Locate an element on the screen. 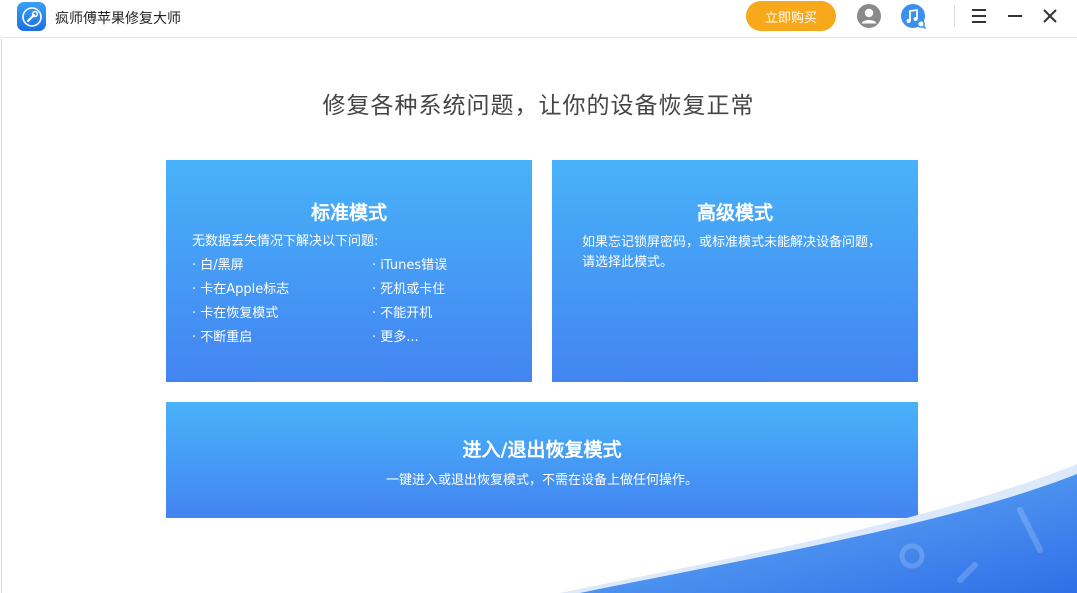 Image resolution: width=1077 pixels, height=593 pixels. issue-item: · 卡在Apple标志 is located at coordinates (241, 289).